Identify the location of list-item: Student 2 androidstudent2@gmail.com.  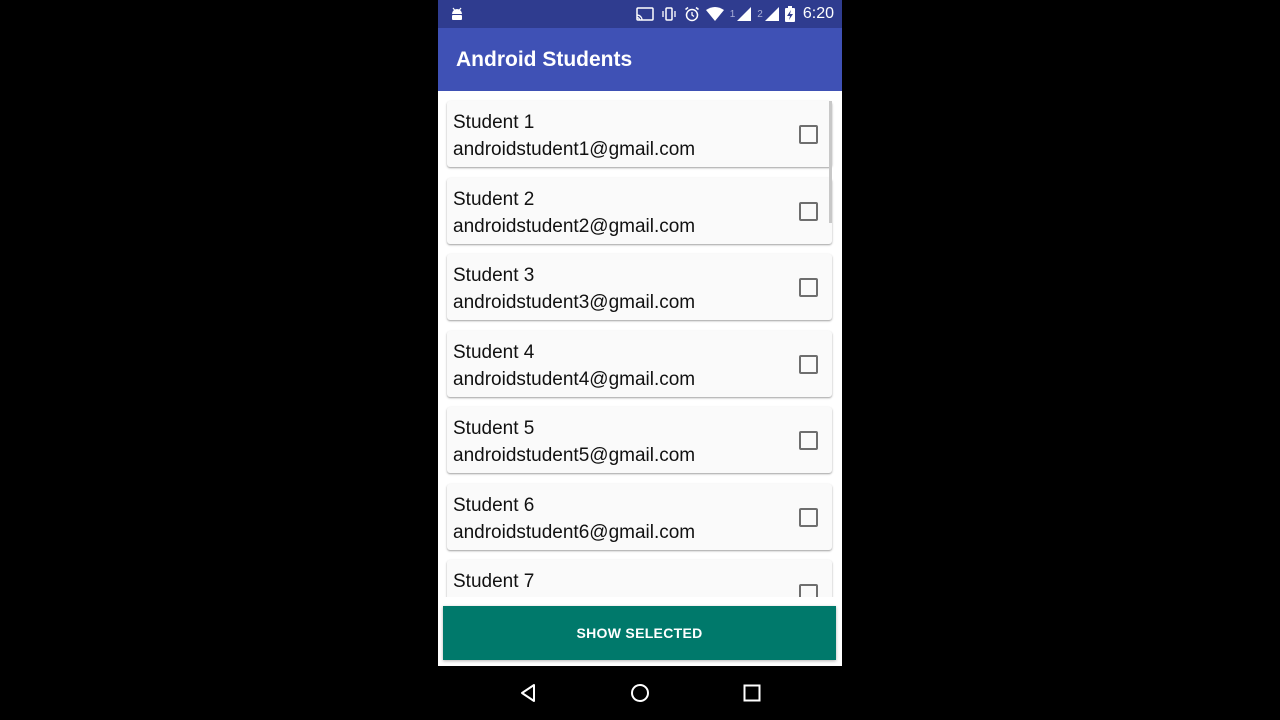
(639, 211).